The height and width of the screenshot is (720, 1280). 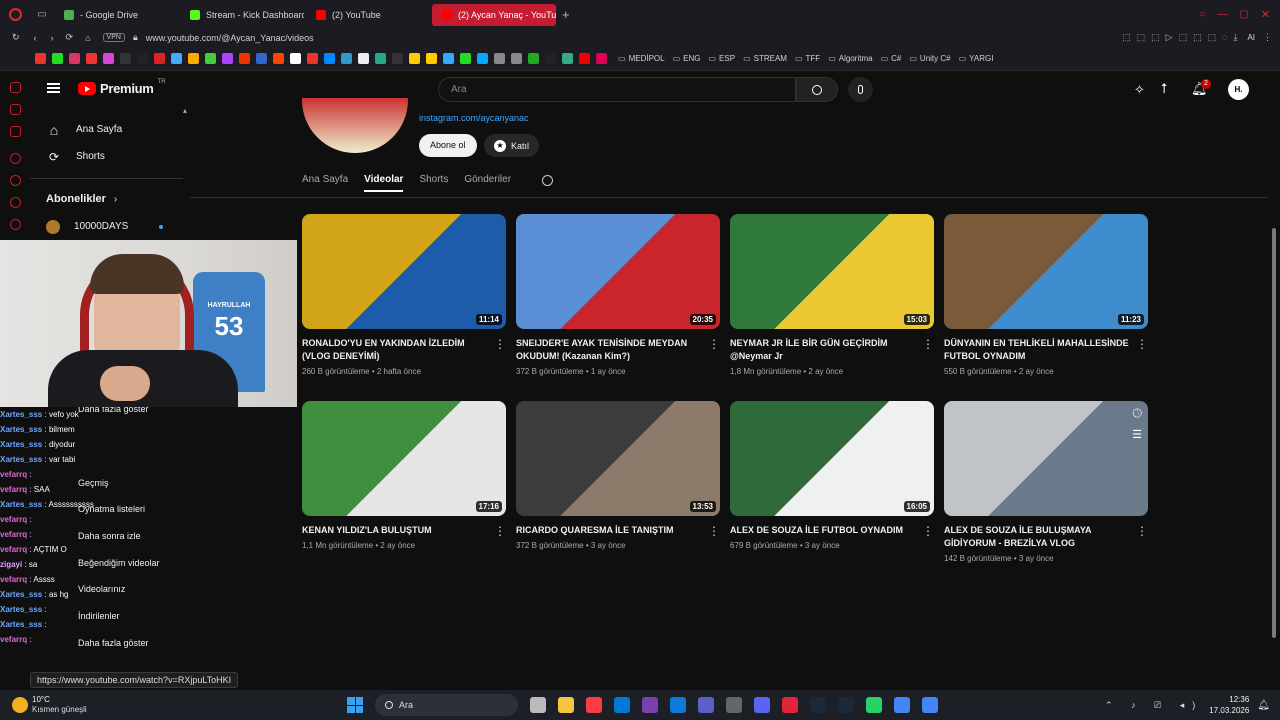 I want to click on browser-tab: (2) YouTube, so click(x=368, y=15).